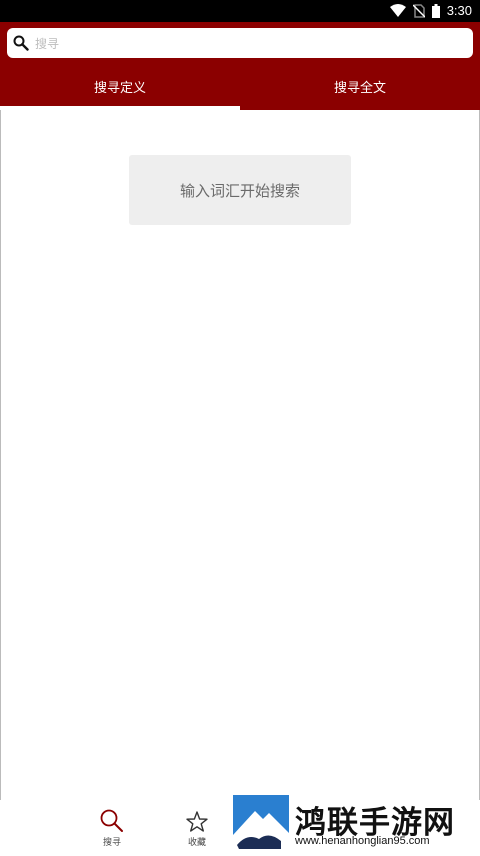 The image size is (480, 856). I want to click on tab-search-fulltext: 搜寻全文, so click(360, 86).